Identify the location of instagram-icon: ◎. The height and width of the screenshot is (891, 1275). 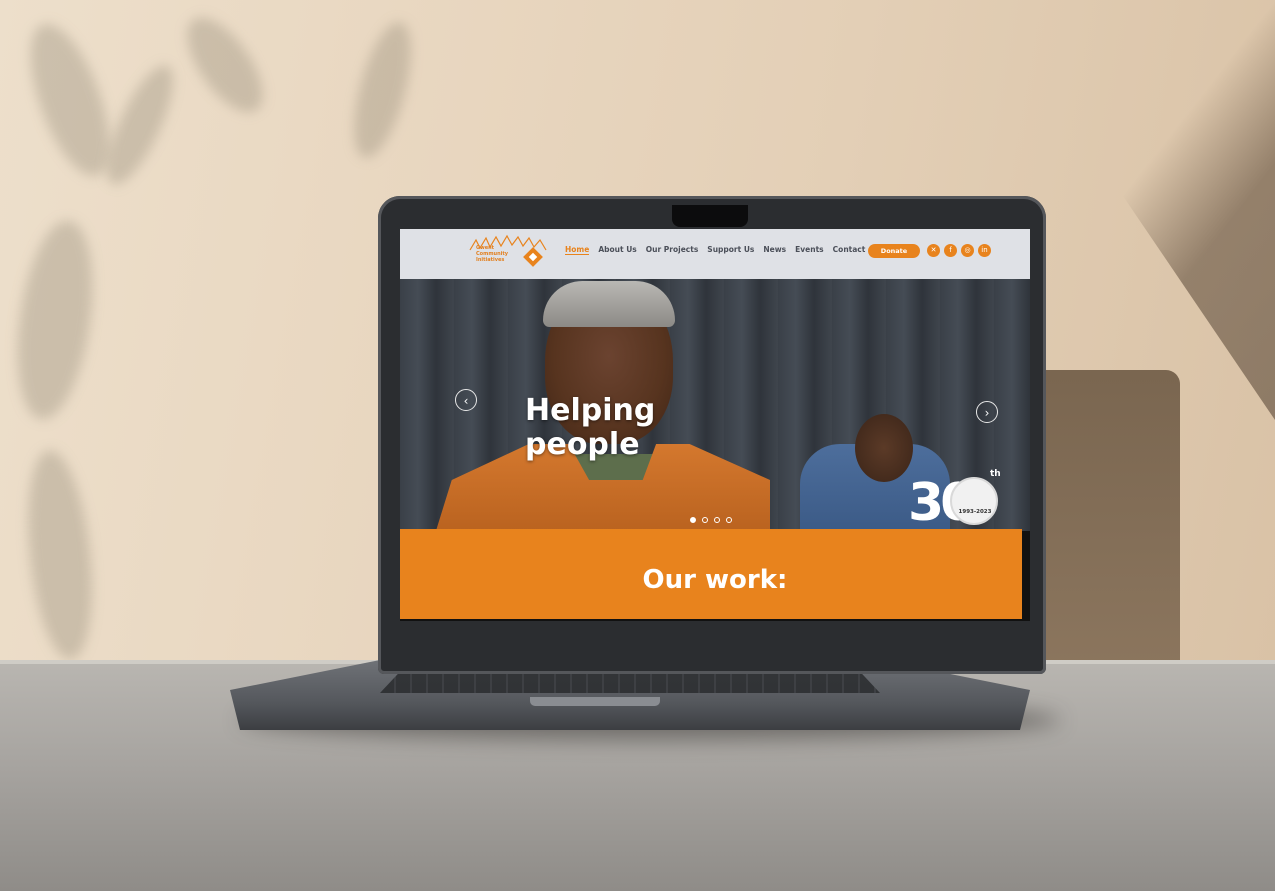
(967, 250).